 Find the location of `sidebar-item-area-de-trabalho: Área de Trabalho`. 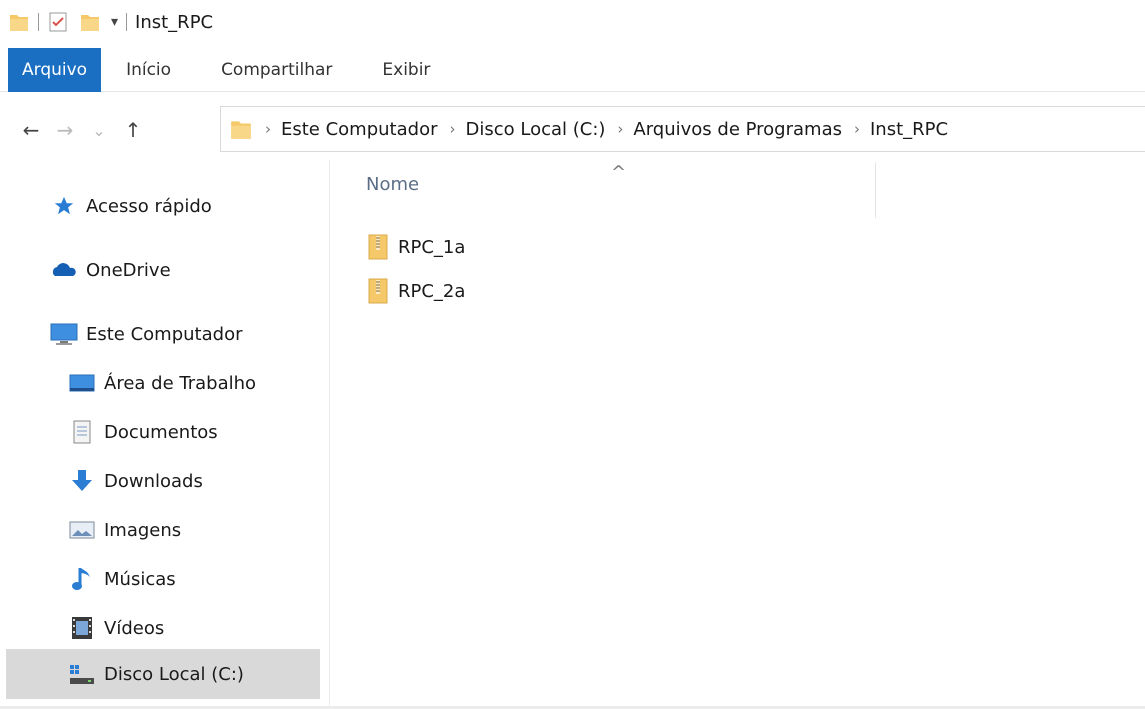

sidebar-item-area-de-trabalho: Área de Trabalho is located at coordinates (162, 383).